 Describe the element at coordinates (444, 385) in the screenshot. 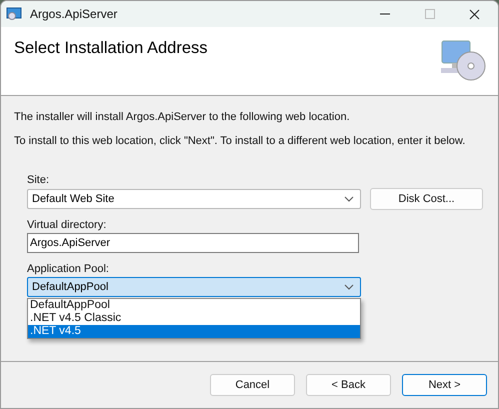

I see `wizard-button: Next >` at that location.